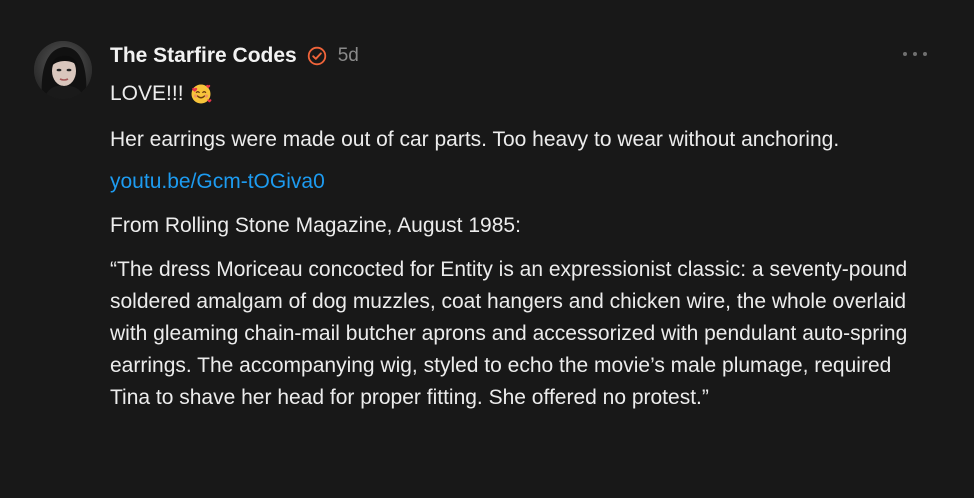 The height and width of the screenshot is (498, 974). What do you see at coordinates (317, 56) in the screenshot?
I see `verified-badge-icon` at bounding box center [317, 56].